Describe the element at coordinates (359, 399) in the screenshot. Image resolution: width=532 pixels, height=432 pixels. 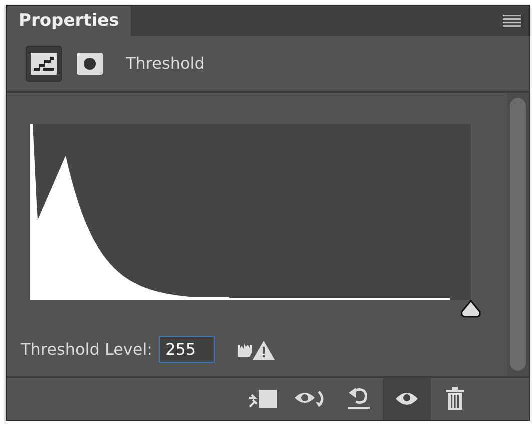
I see `reset-icon` at that location.